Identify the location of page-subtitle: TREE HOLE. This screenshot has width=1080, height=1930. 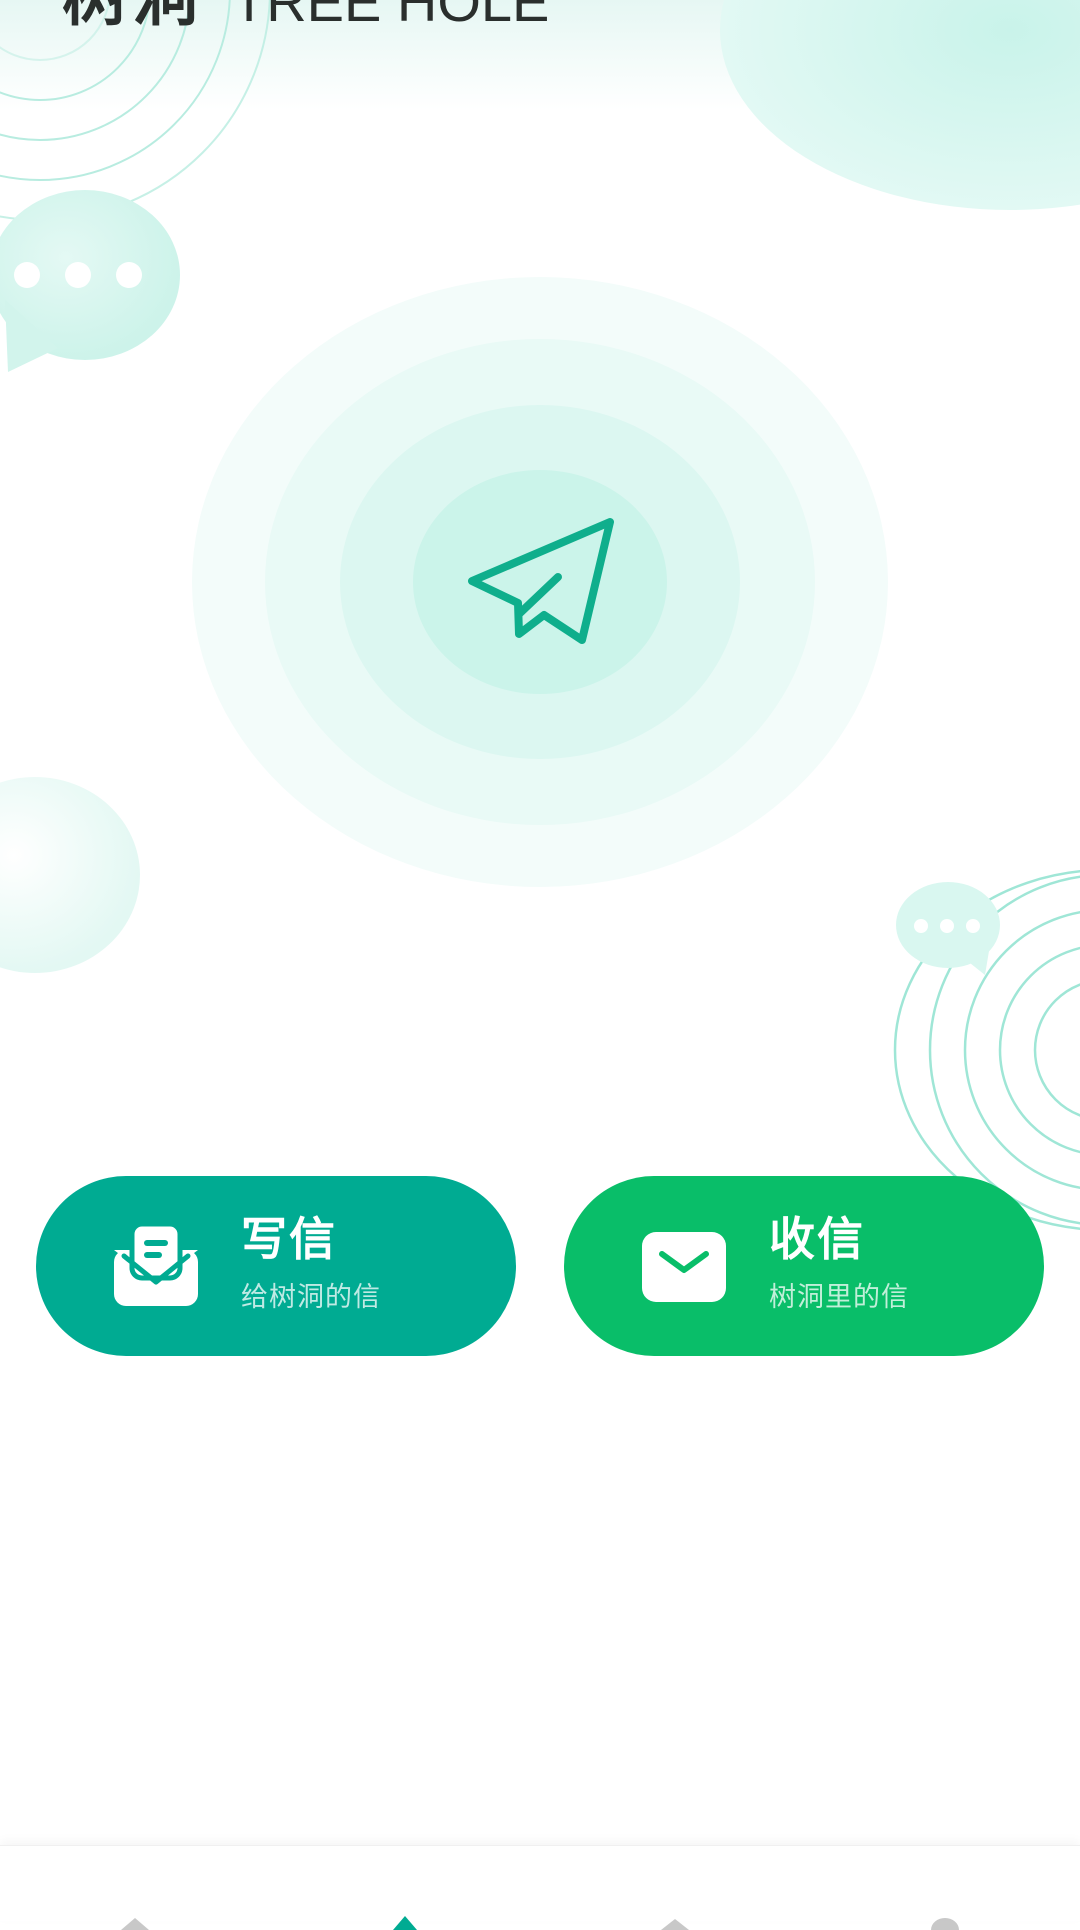
(391, 16).